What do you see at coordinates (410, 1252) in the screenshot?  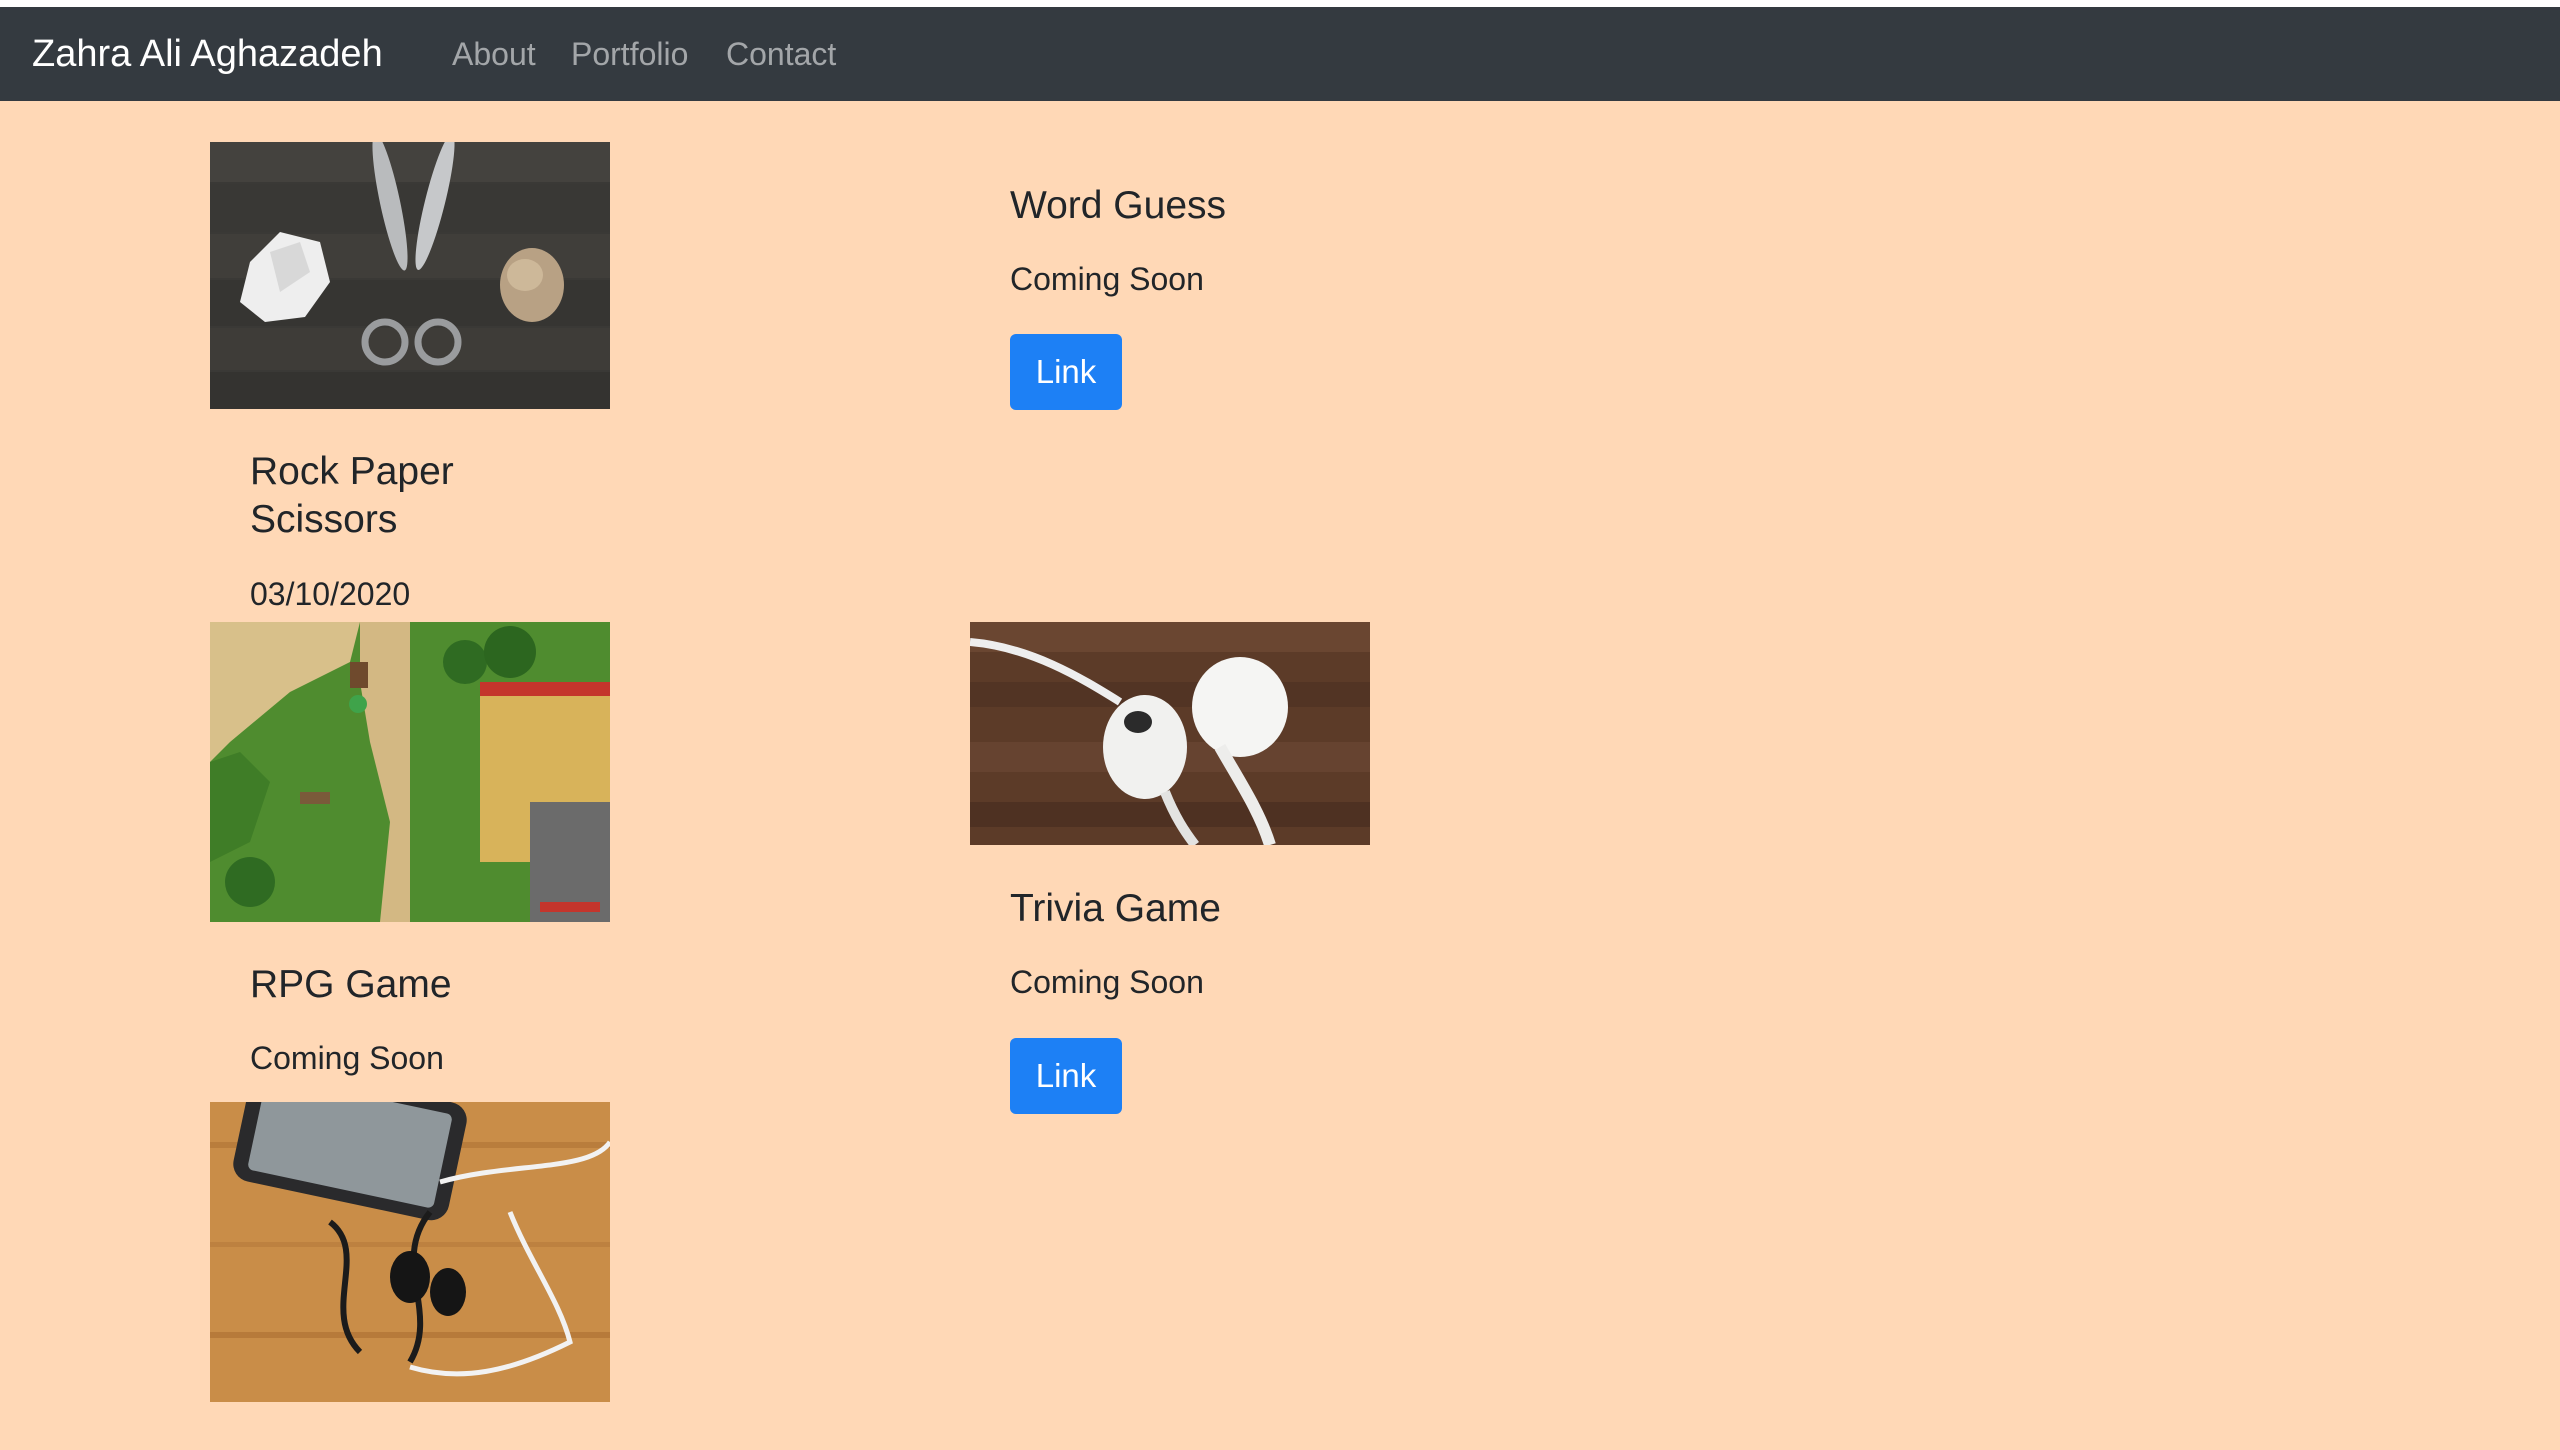 I see `phone-headphones-image` at bounding box center [410, 1252].